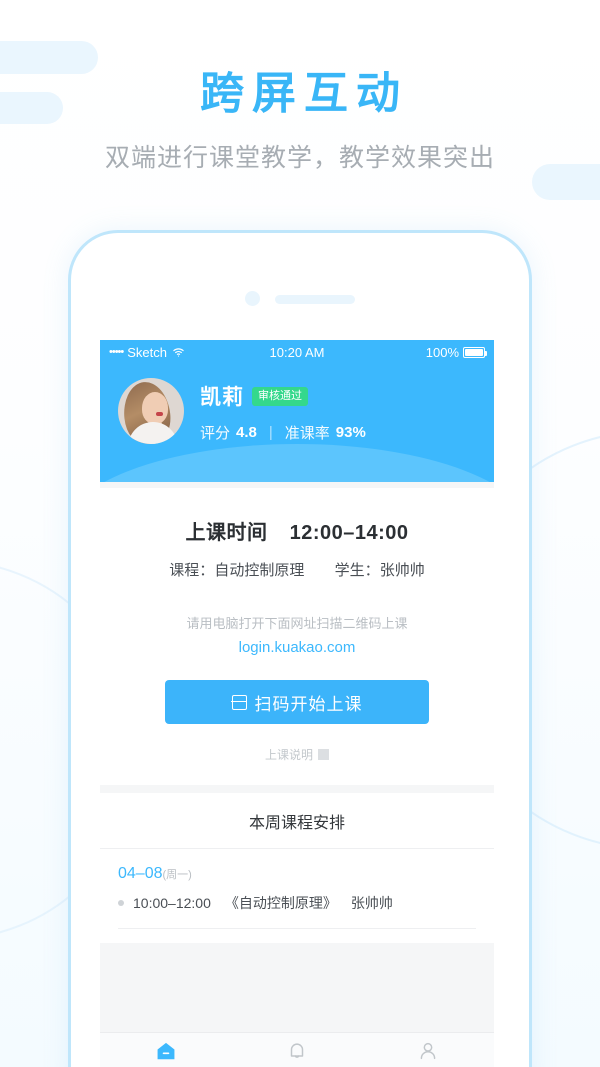 This screenshot has height=1067, width=600. Describe the element at coordinates (323, 754) in the screenshot. I see `square-icon` at that location.